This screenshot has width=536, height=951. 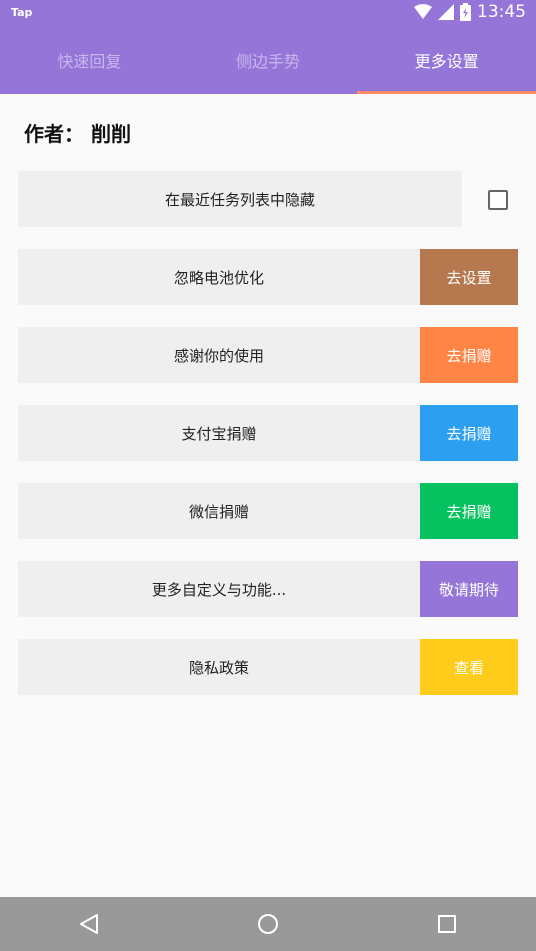 I want to click on setting-label: 微信捐赠, so click(x=219, y=511).